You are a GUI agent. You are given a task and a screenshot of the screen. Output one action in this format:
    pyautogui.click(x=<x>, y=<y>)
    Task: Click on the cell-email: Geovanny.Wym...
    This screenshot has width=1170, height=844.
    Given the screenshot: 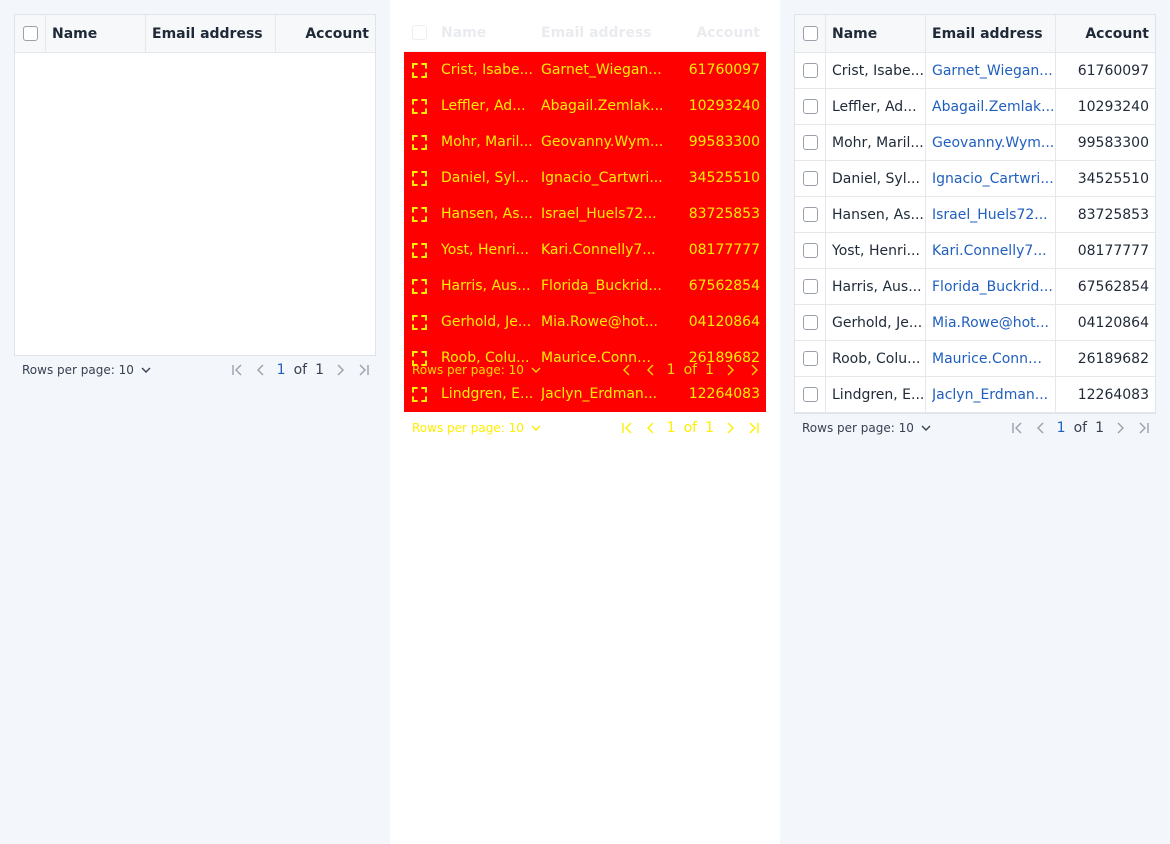 What is the action you would take?
    pyautogui.click(x=993, y=143)
    